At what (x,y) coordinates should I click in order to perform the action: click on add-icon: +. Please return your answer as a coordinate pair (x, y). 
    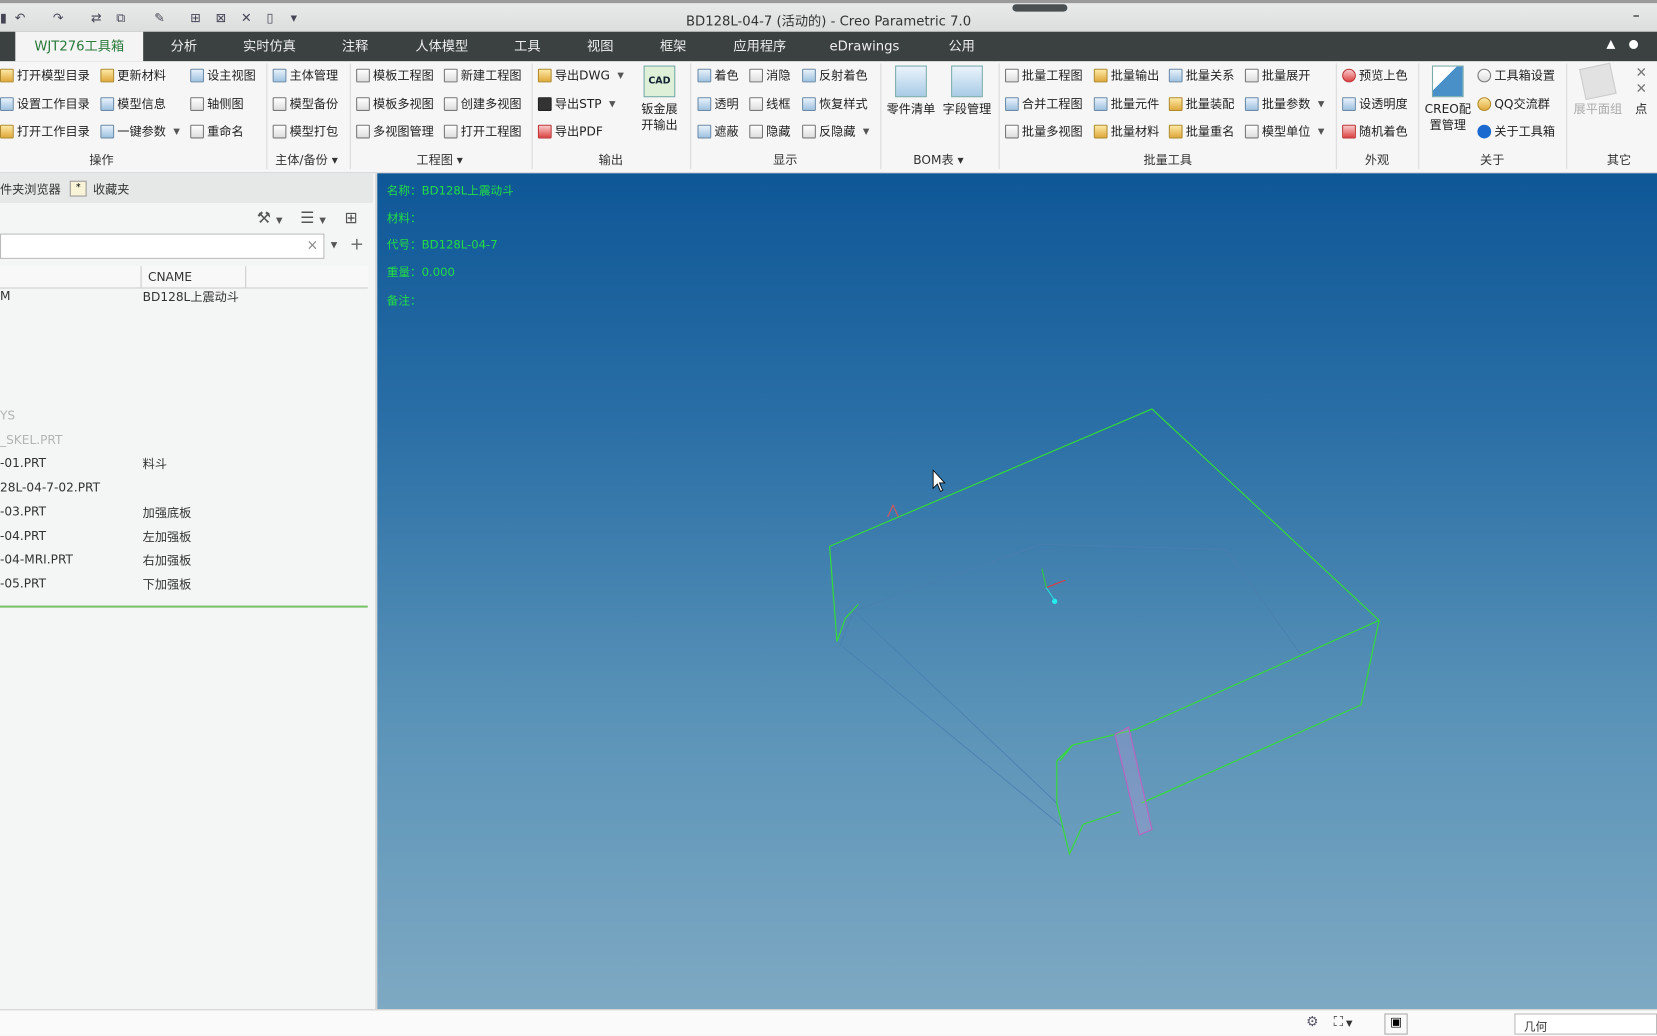
    Looking at the image, I should click on (357, 244).